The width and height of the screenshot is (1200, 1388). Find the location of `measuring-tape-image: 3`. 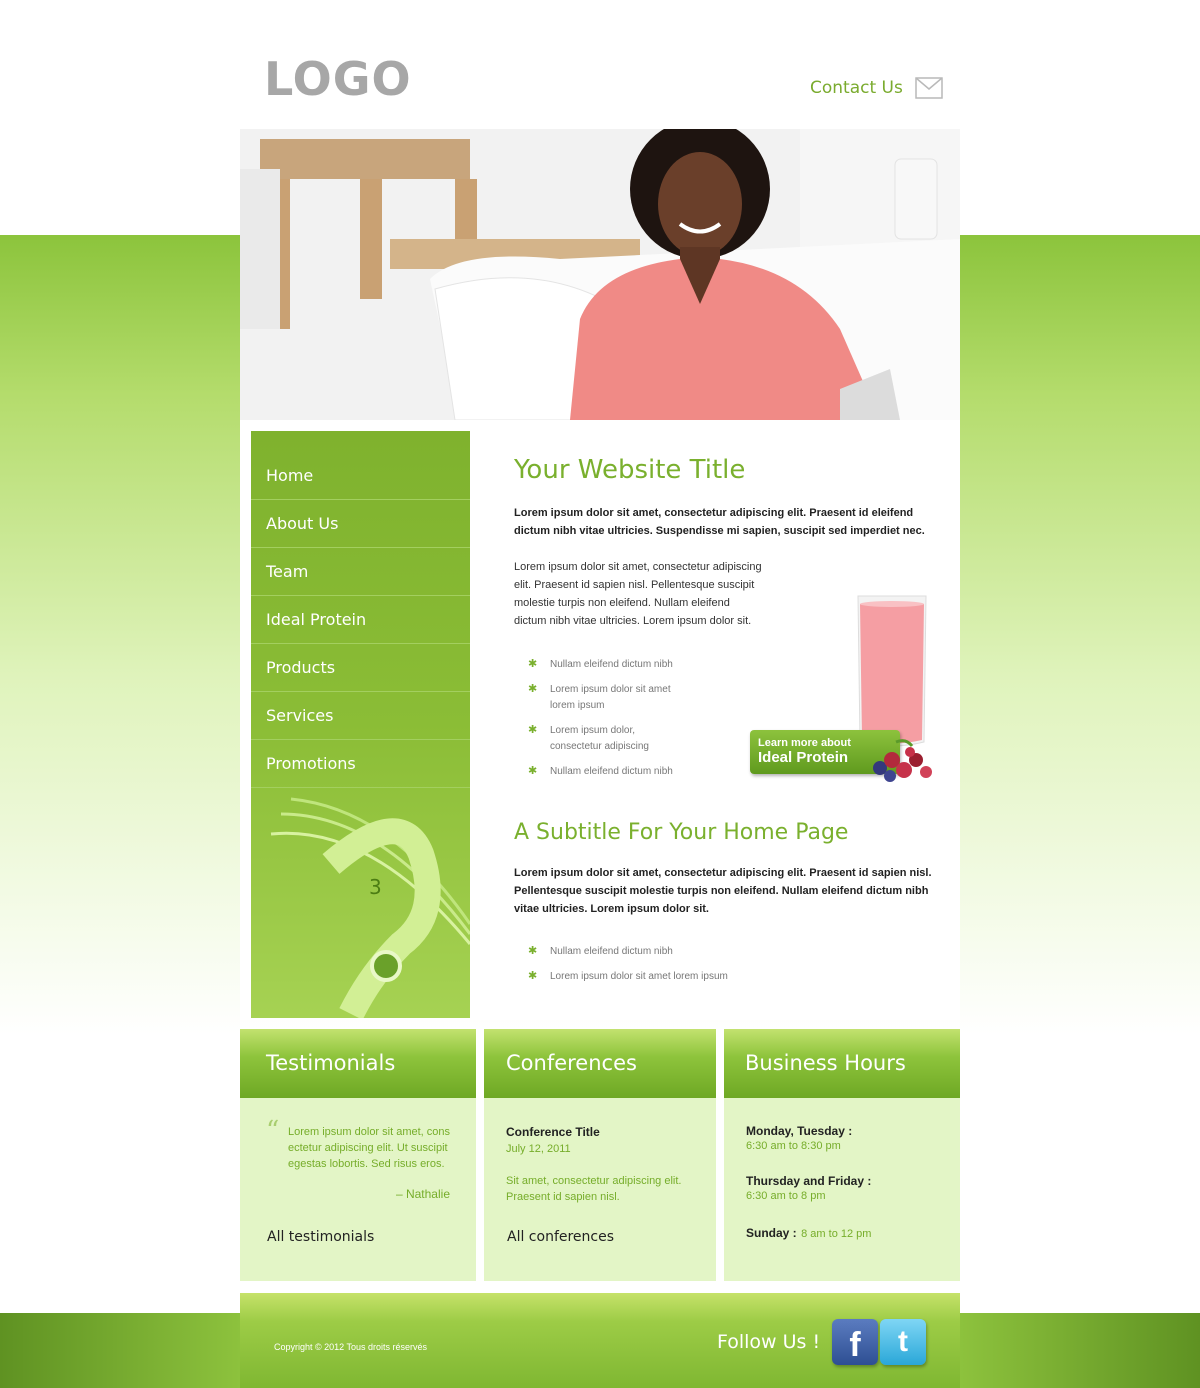

measuring-tape-image: 3 is located at coordinates (370, 907).